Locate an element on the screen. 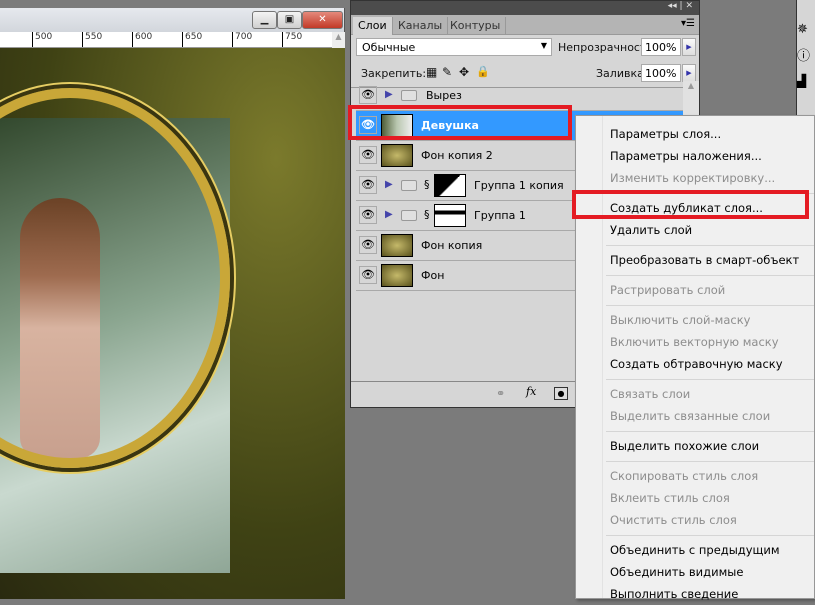 Image resolution: width=815 pixels, height=605 pixels. menu-item: Объединить с предыдущим is located at coordinates (695, 550).